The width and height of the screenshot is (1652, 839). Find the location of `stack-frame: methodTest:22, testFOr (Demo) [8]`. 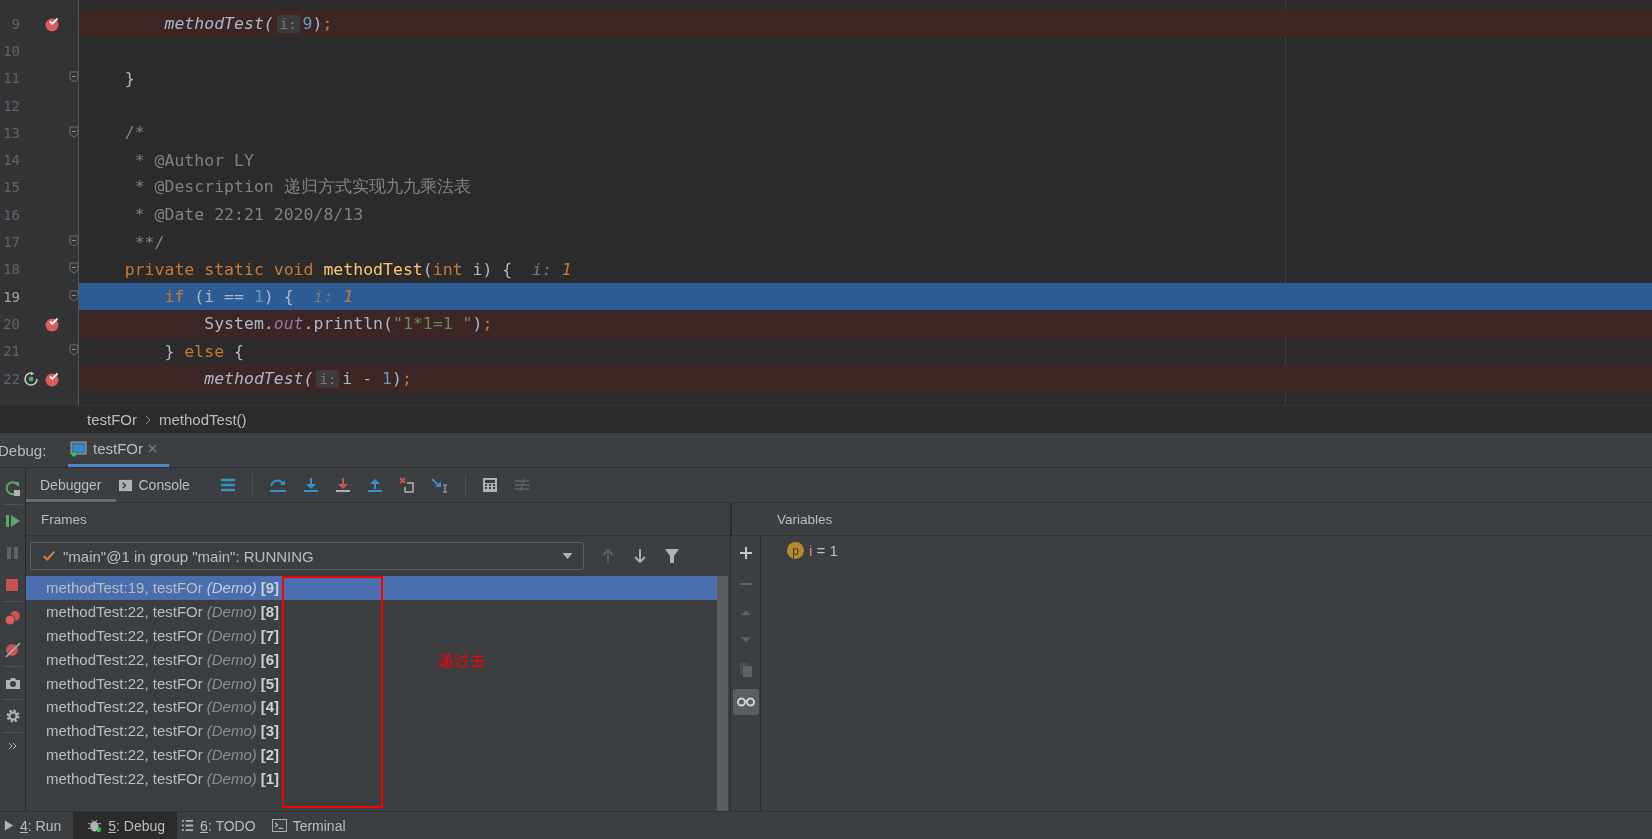

stack-frame: methodTest:22, testFOr (Demo) [8] is located at coordinates (163, 612).